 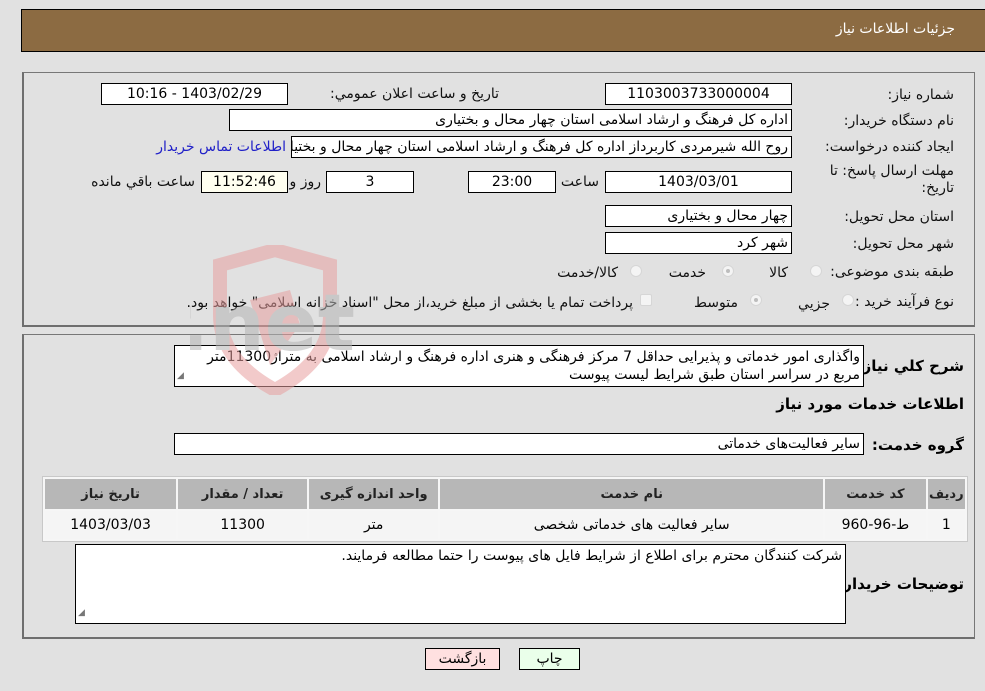 I want to click on process-option-medium: متوسط, so click(x=716, y=303).